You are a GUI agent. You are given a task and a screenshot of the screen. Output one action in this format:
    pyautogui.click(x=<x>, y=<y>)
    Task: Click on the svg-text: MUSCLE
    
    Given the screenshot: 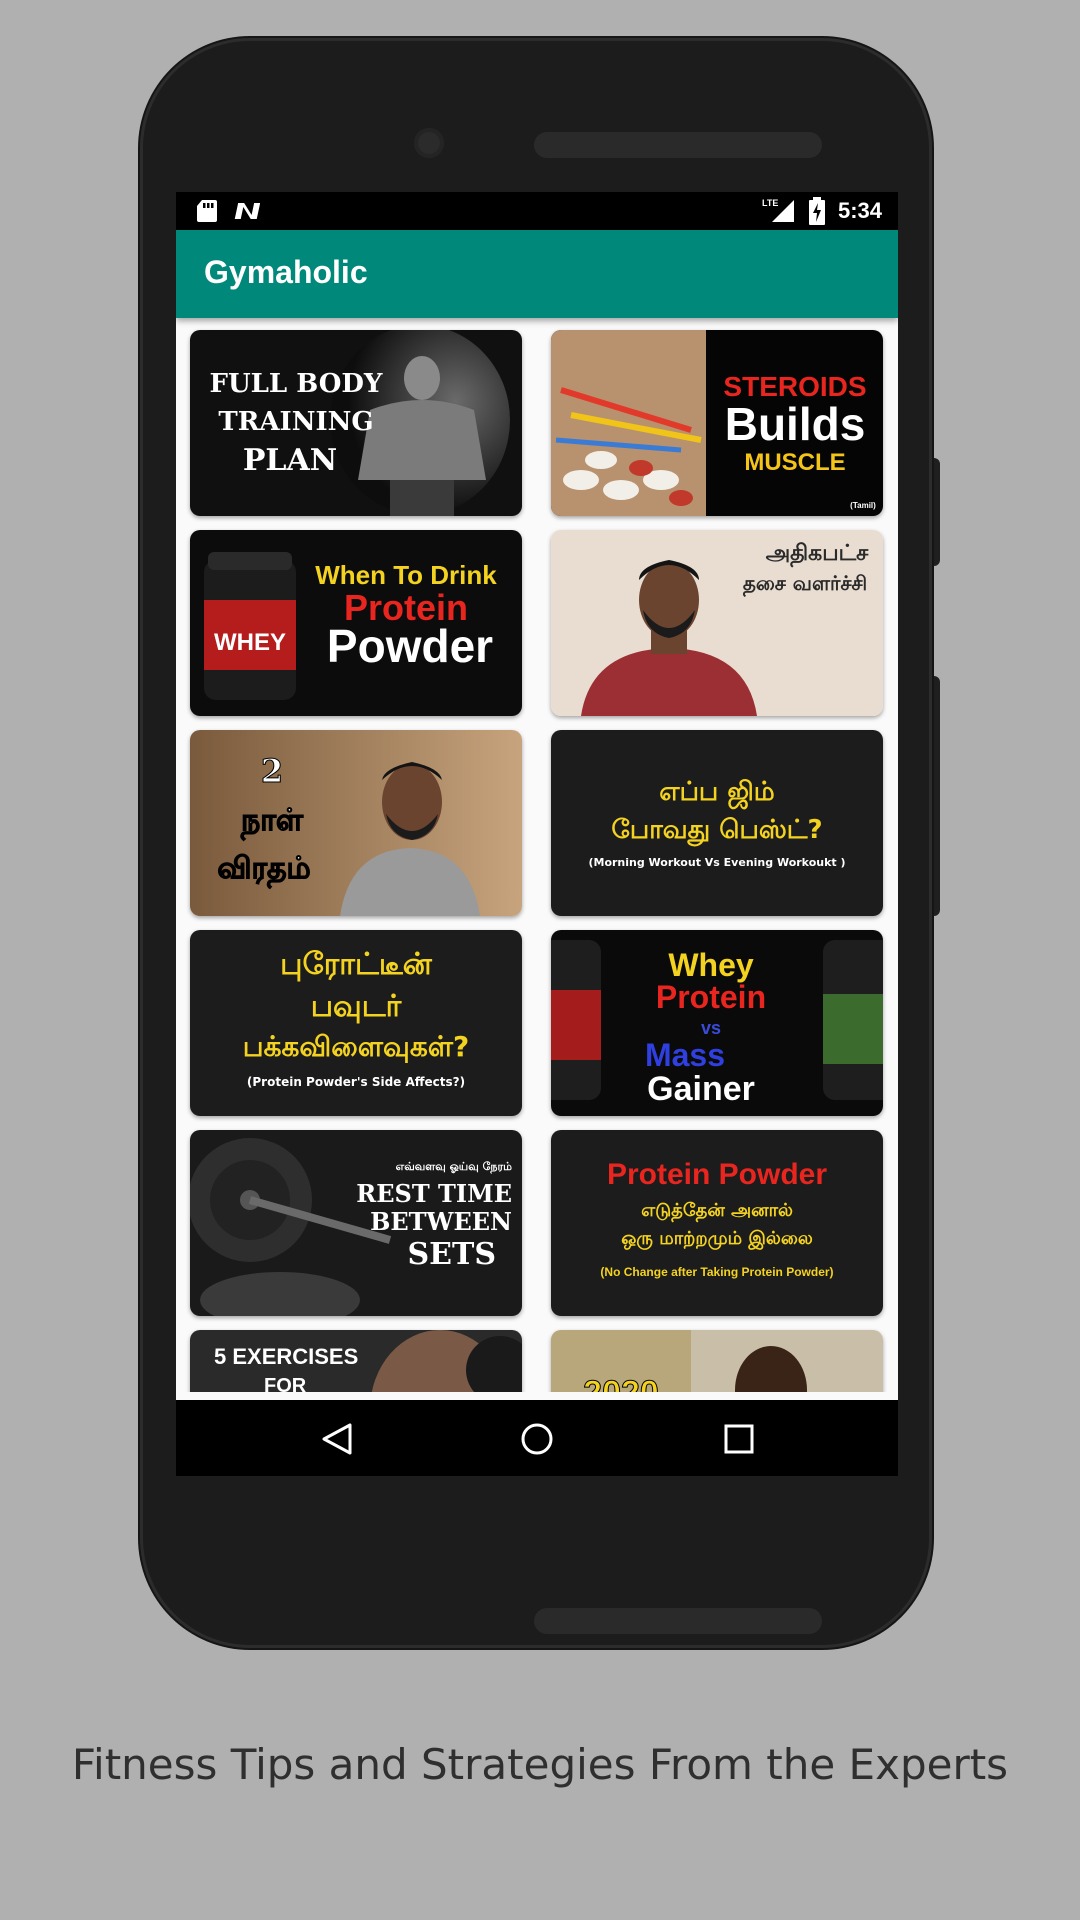 What is the action you would take?
    pyautogui.click(x=794, y=462)
    